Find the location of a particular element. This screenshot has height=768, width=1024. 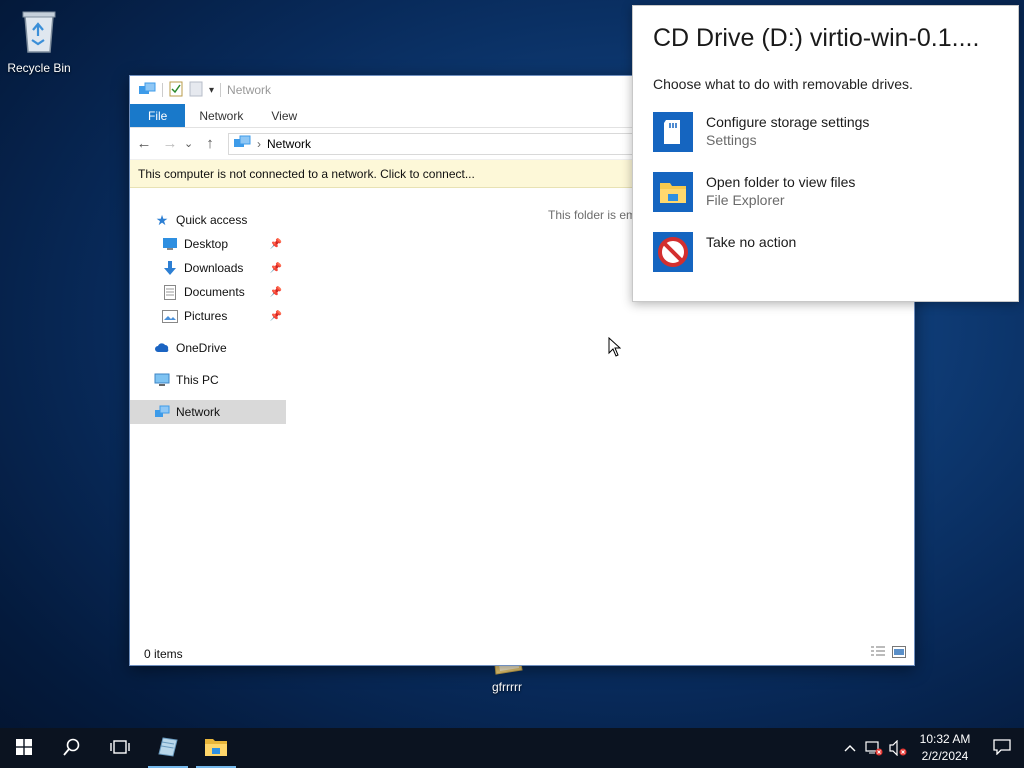

up-button: ↑ is located at coordinates (210, 143).